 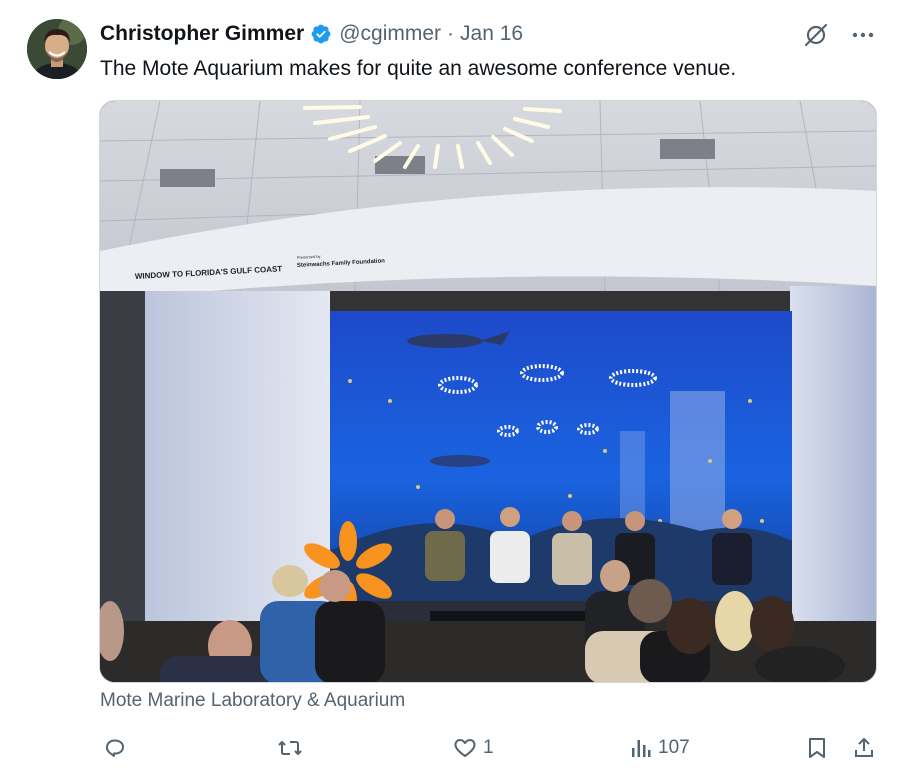 I want to click on repost-button, so click(x=293, y=748).